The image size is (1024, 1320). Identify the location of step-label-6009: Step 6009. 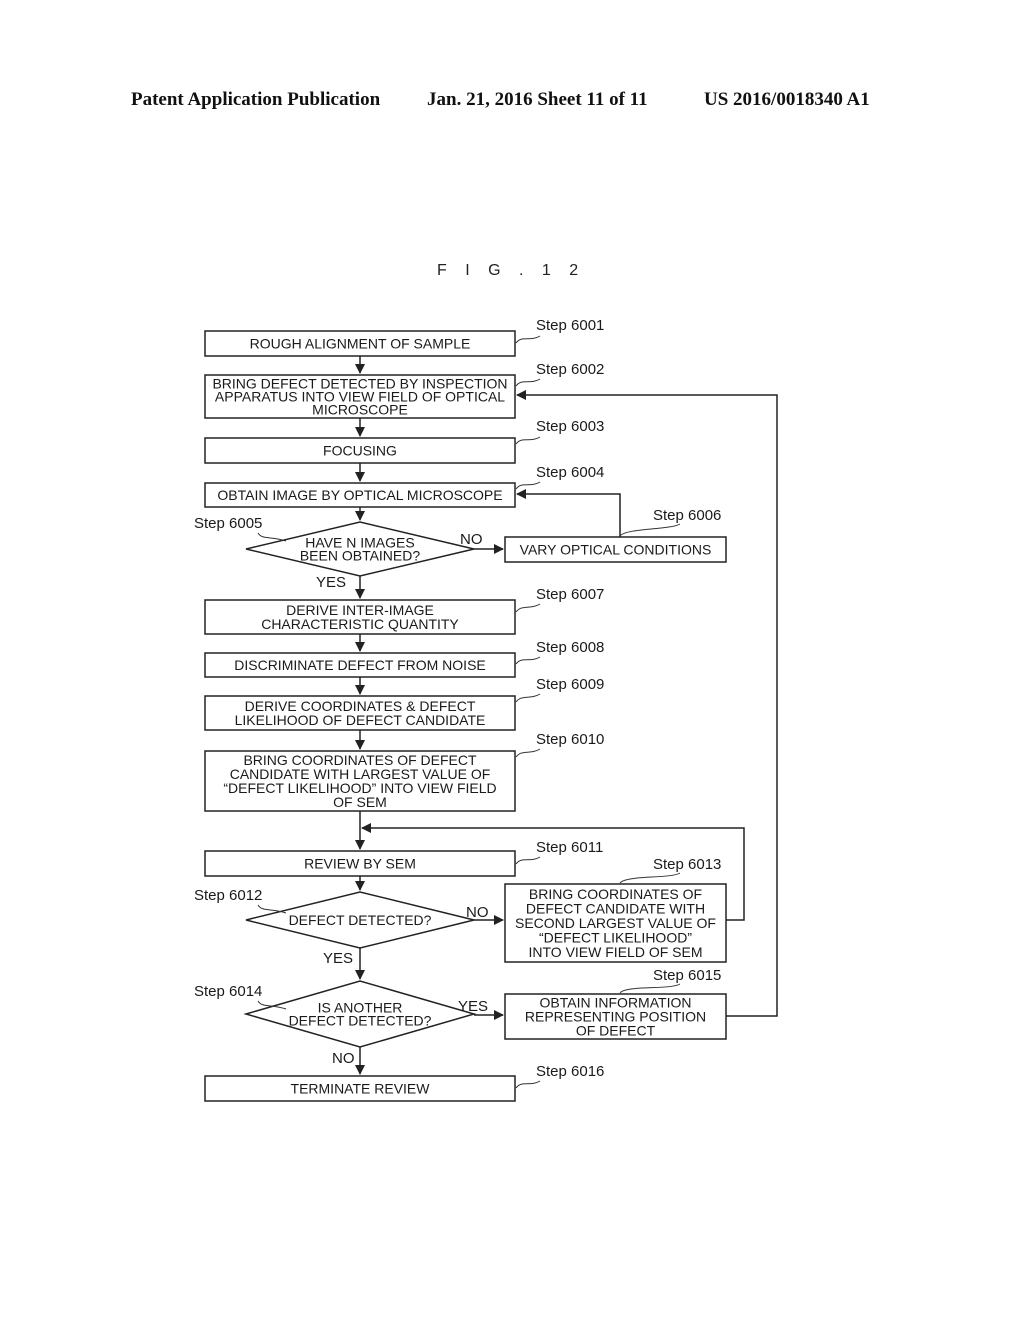
(570, 684).